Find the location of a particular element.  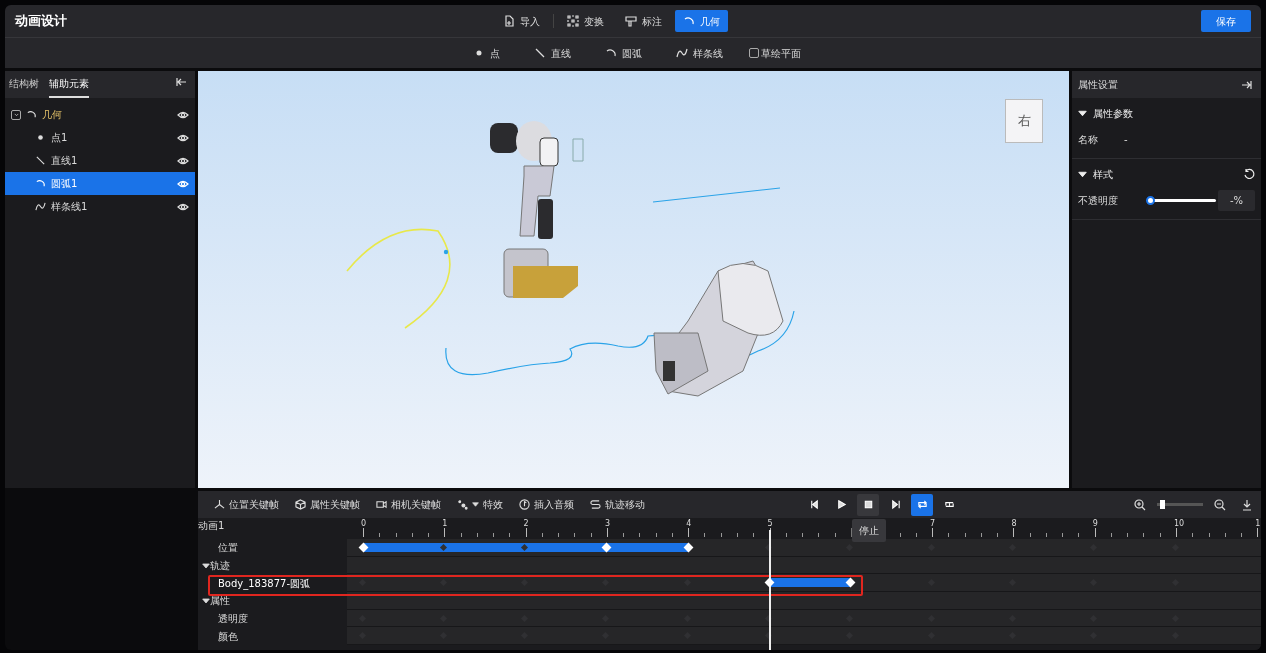

toolbar-button: 导入 is located at coordinates (521, 21).